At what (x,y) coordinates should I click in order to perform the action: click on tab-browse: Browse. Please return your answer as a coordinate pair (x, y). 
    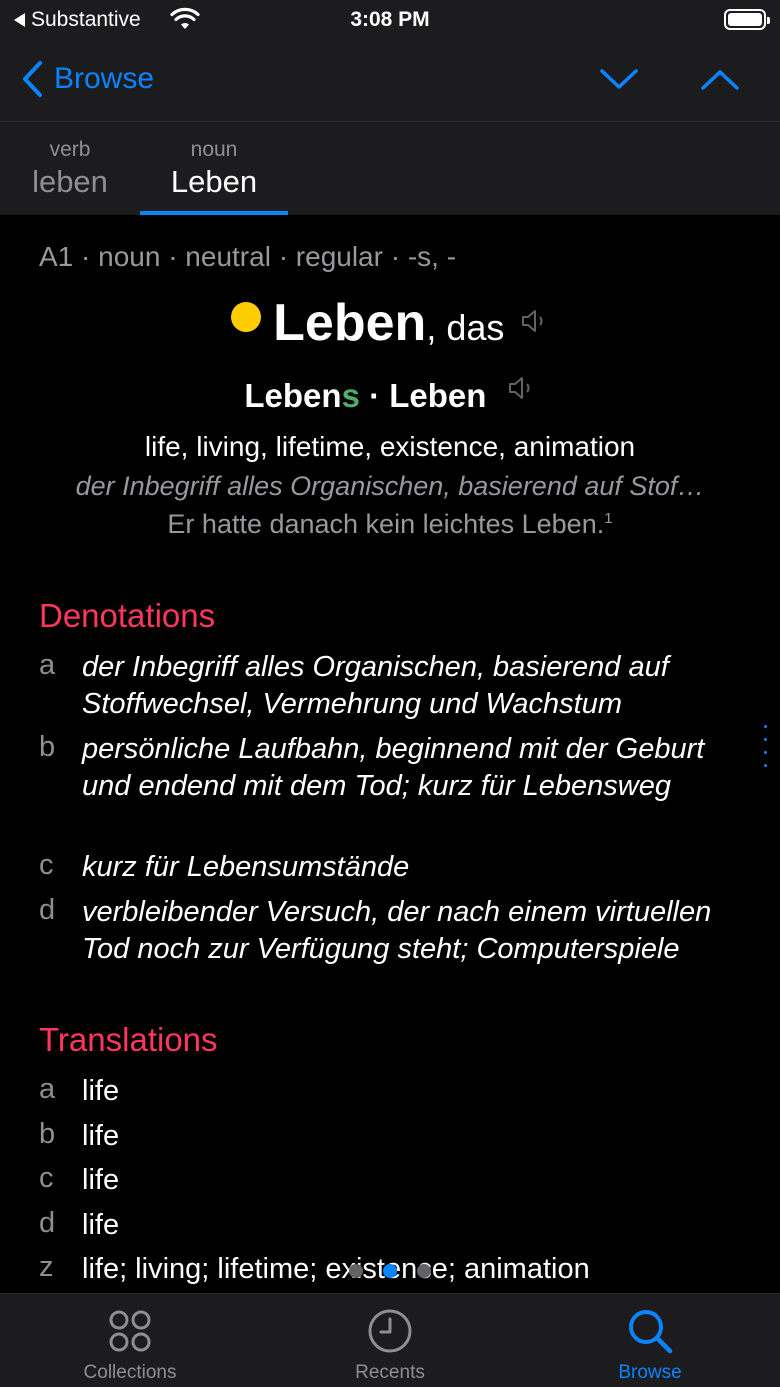
    Looking at the image, I should click on (650, 1340).